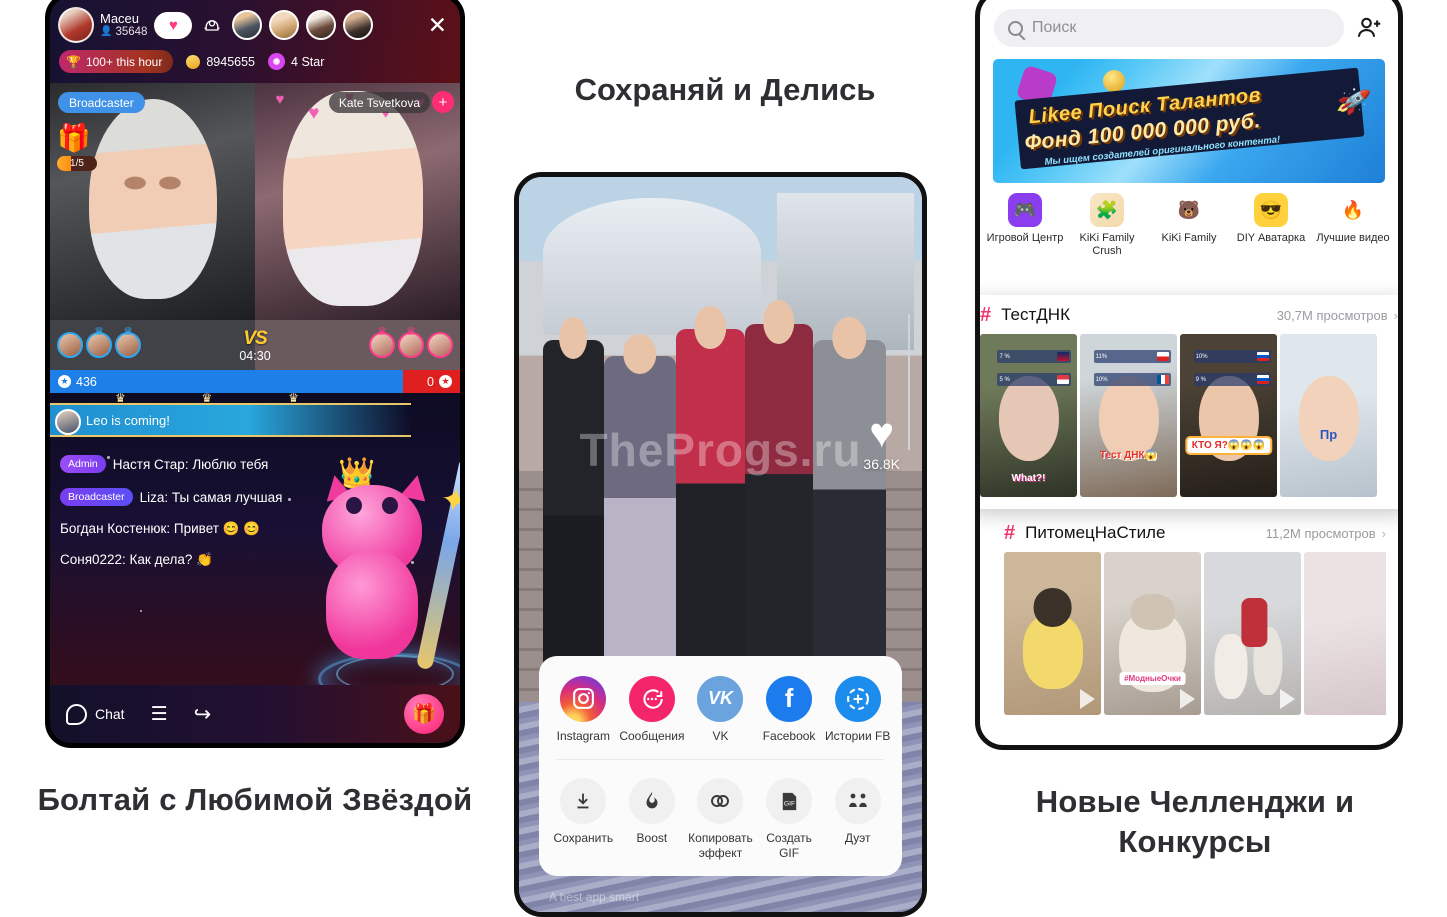  I want to click on pk-right-contributors: ♛ ♛, so click(378, 342).